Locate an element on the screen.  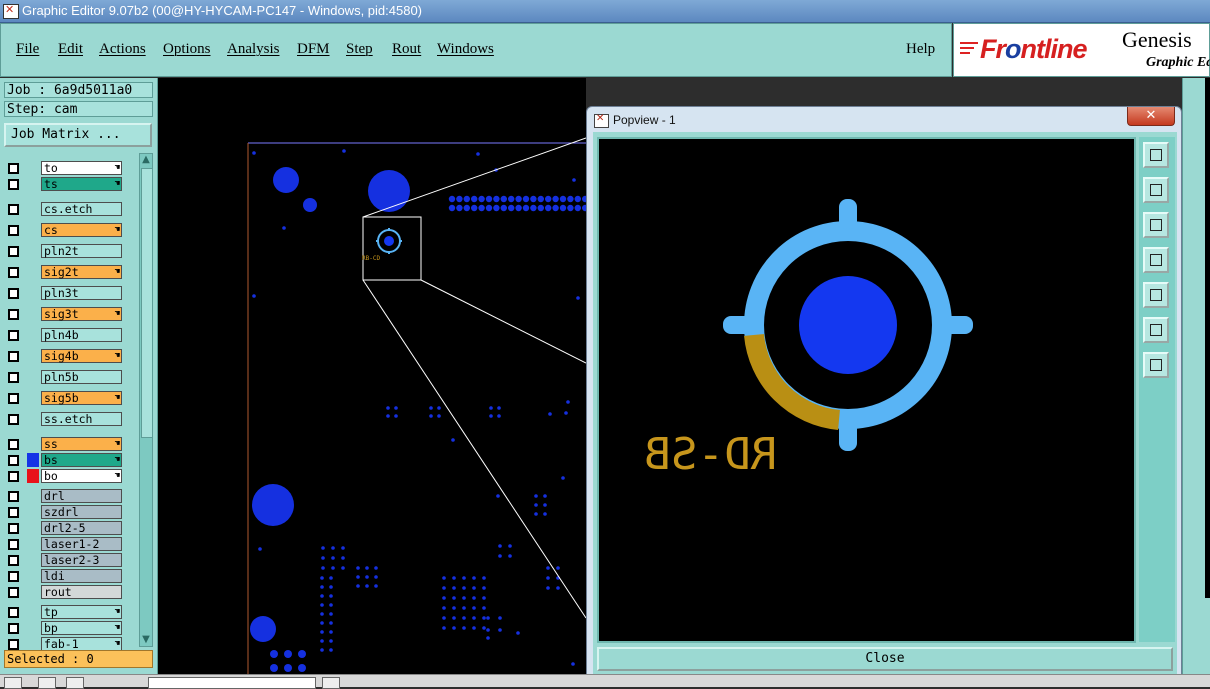
layer-row-to: to ☚ is located at coordinates (65, 168).